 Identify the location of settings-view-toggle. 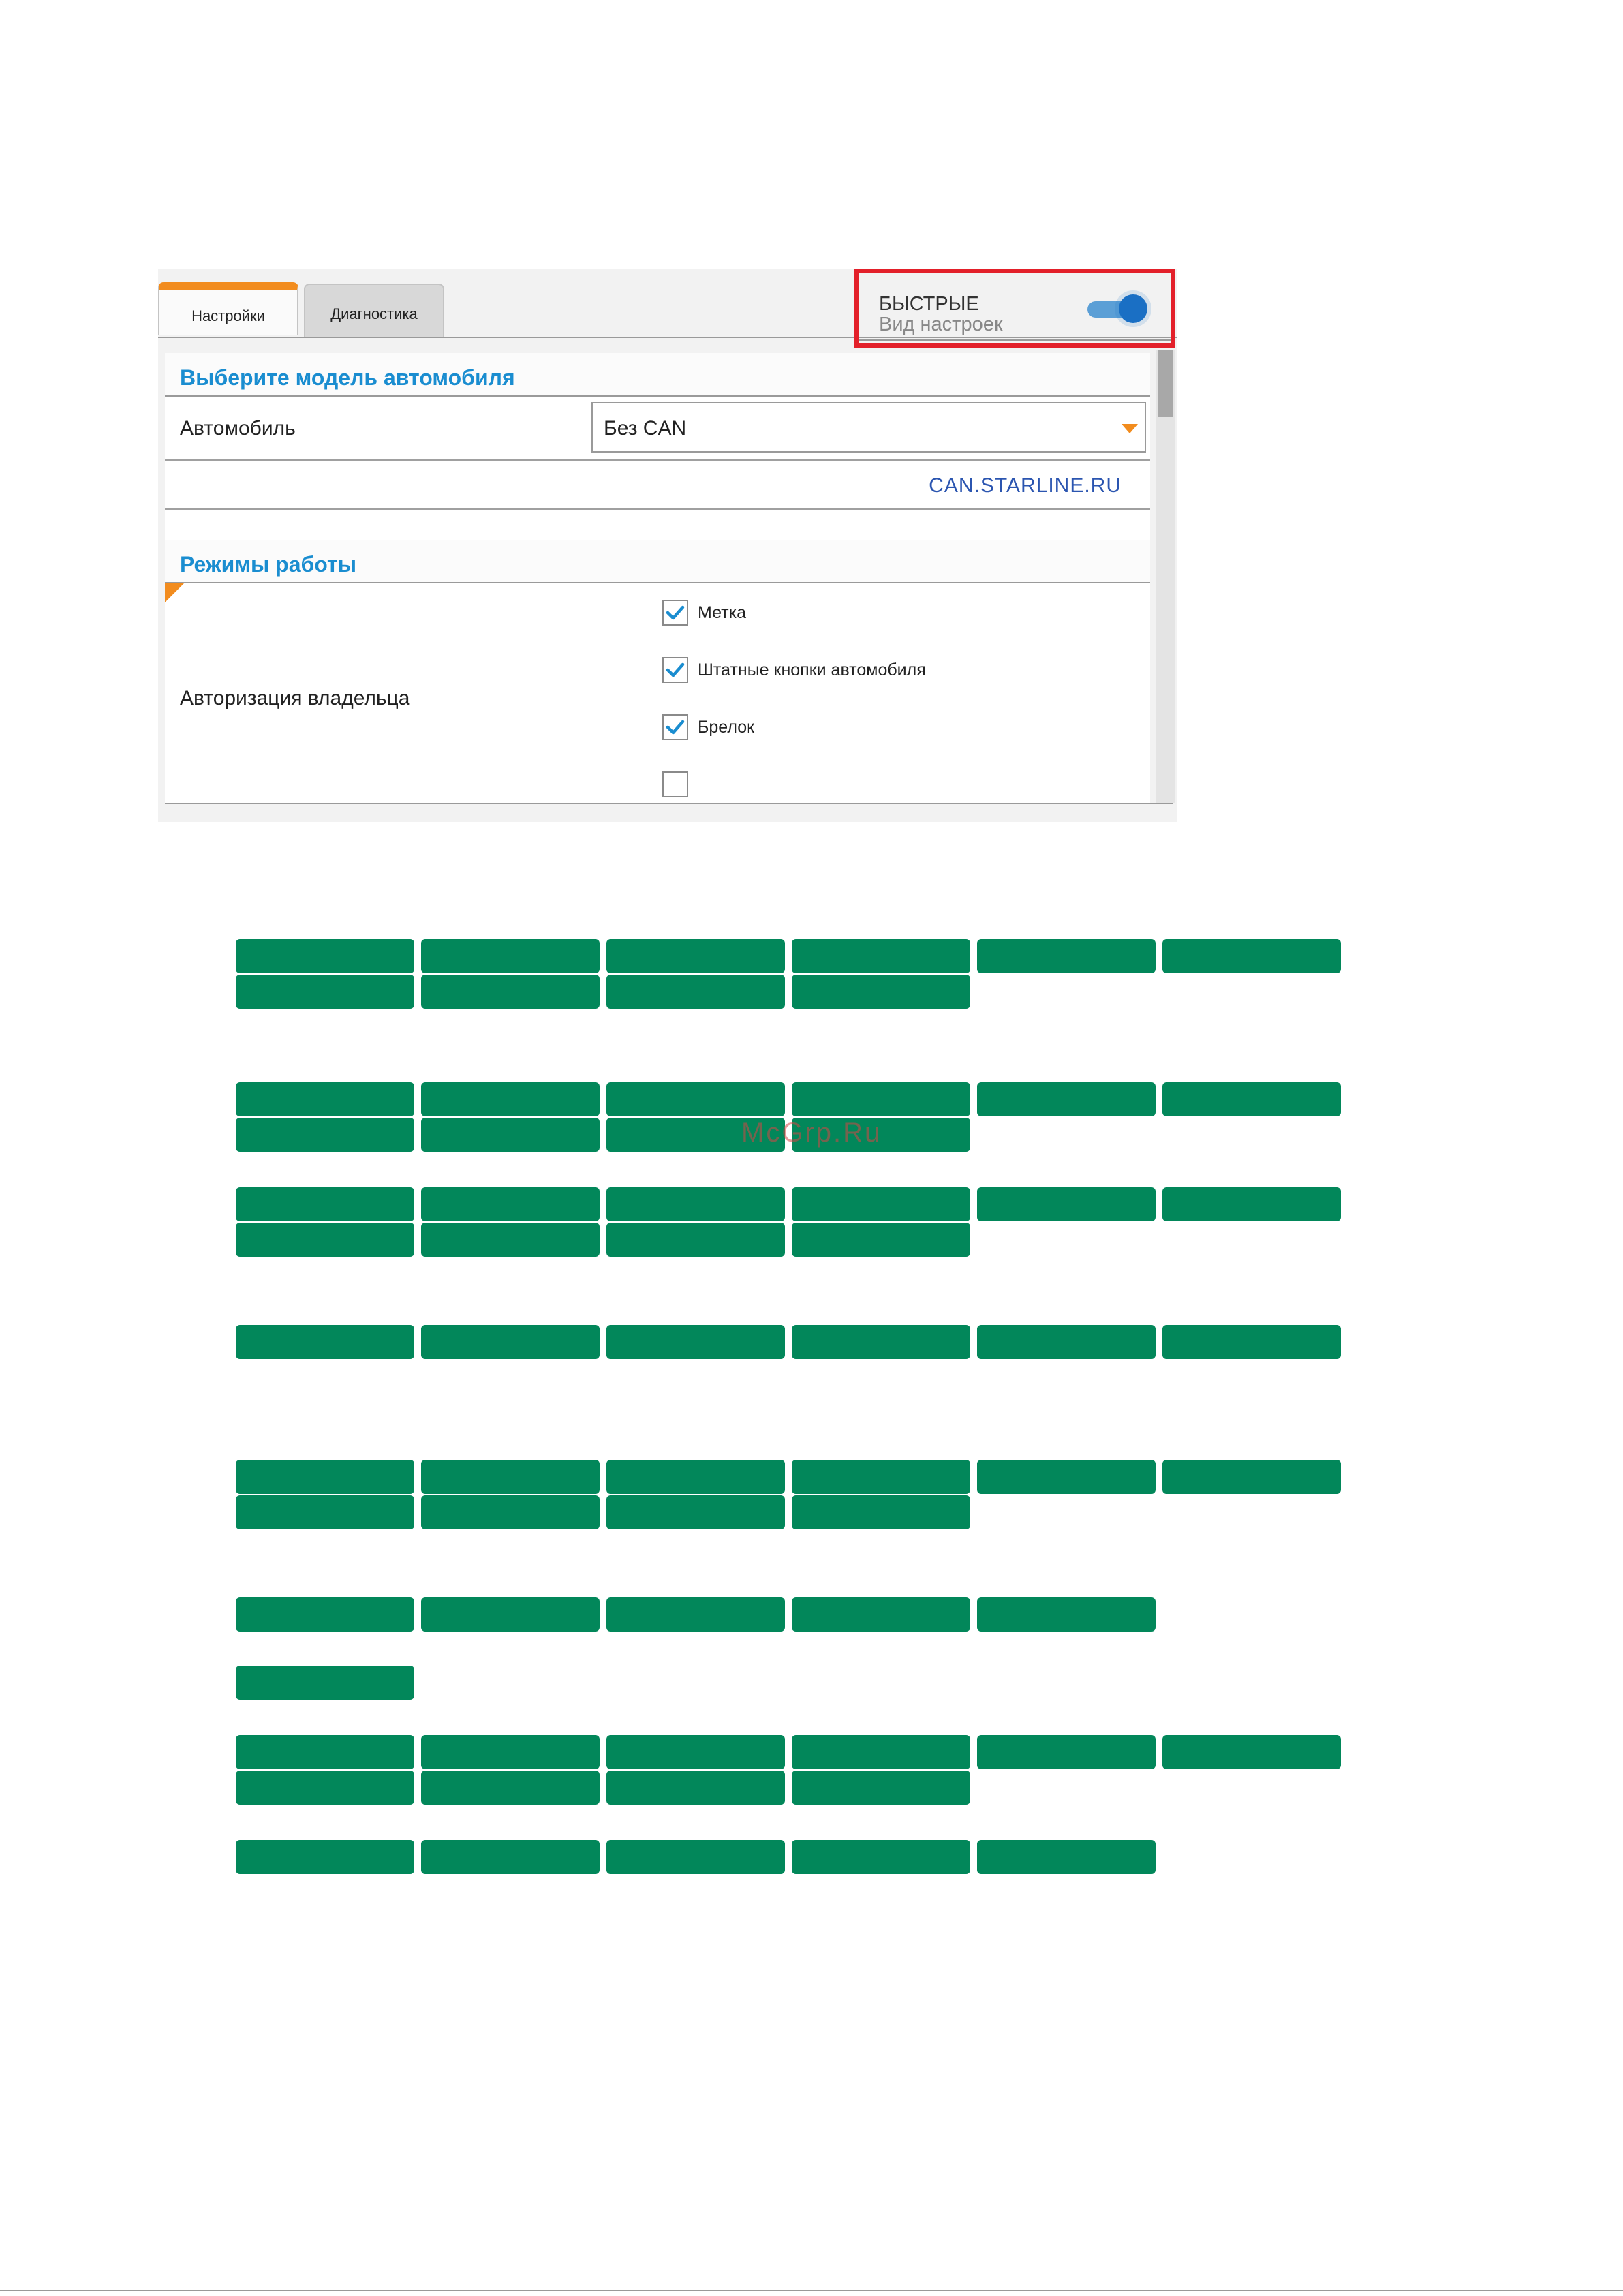
(1117, 309).